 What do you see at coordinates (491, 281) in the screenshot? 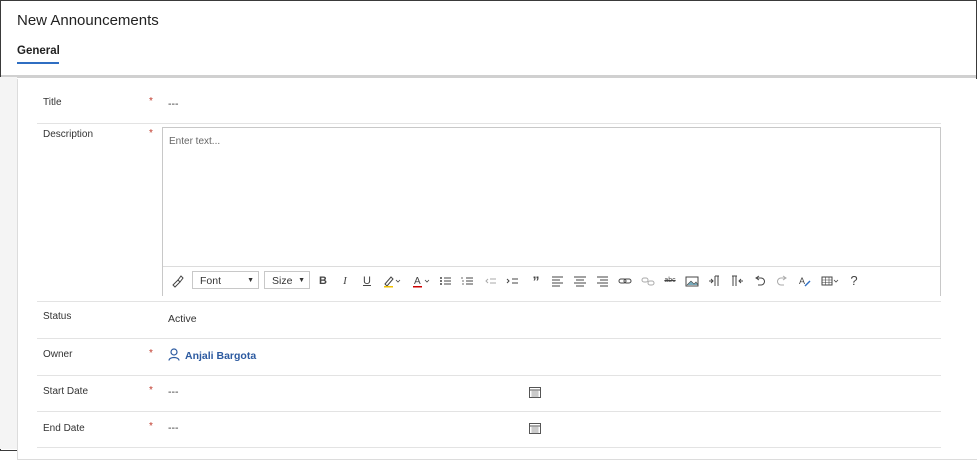
I see `outdent-icon` at bounding box center [491, 281].